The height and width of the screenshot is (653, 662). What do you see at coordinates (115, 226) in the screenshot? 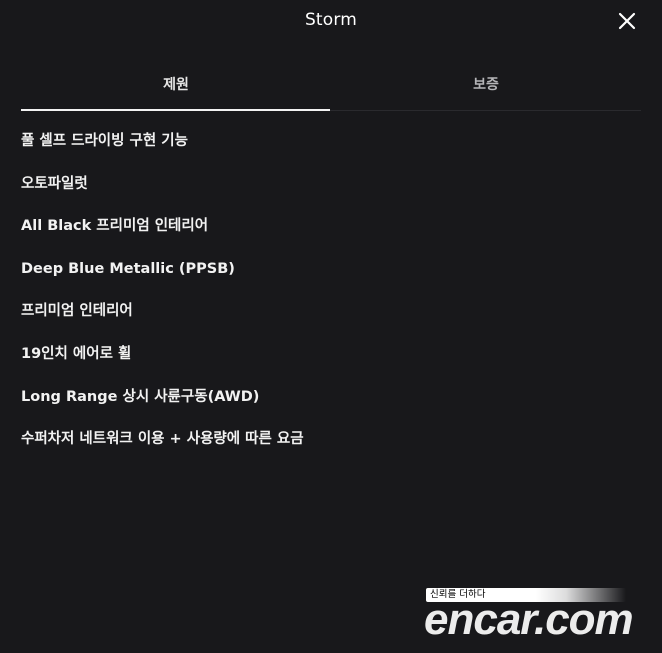
I see `list-item: All Black 프리미엄 인테리어` at bounding box center [115, 226].